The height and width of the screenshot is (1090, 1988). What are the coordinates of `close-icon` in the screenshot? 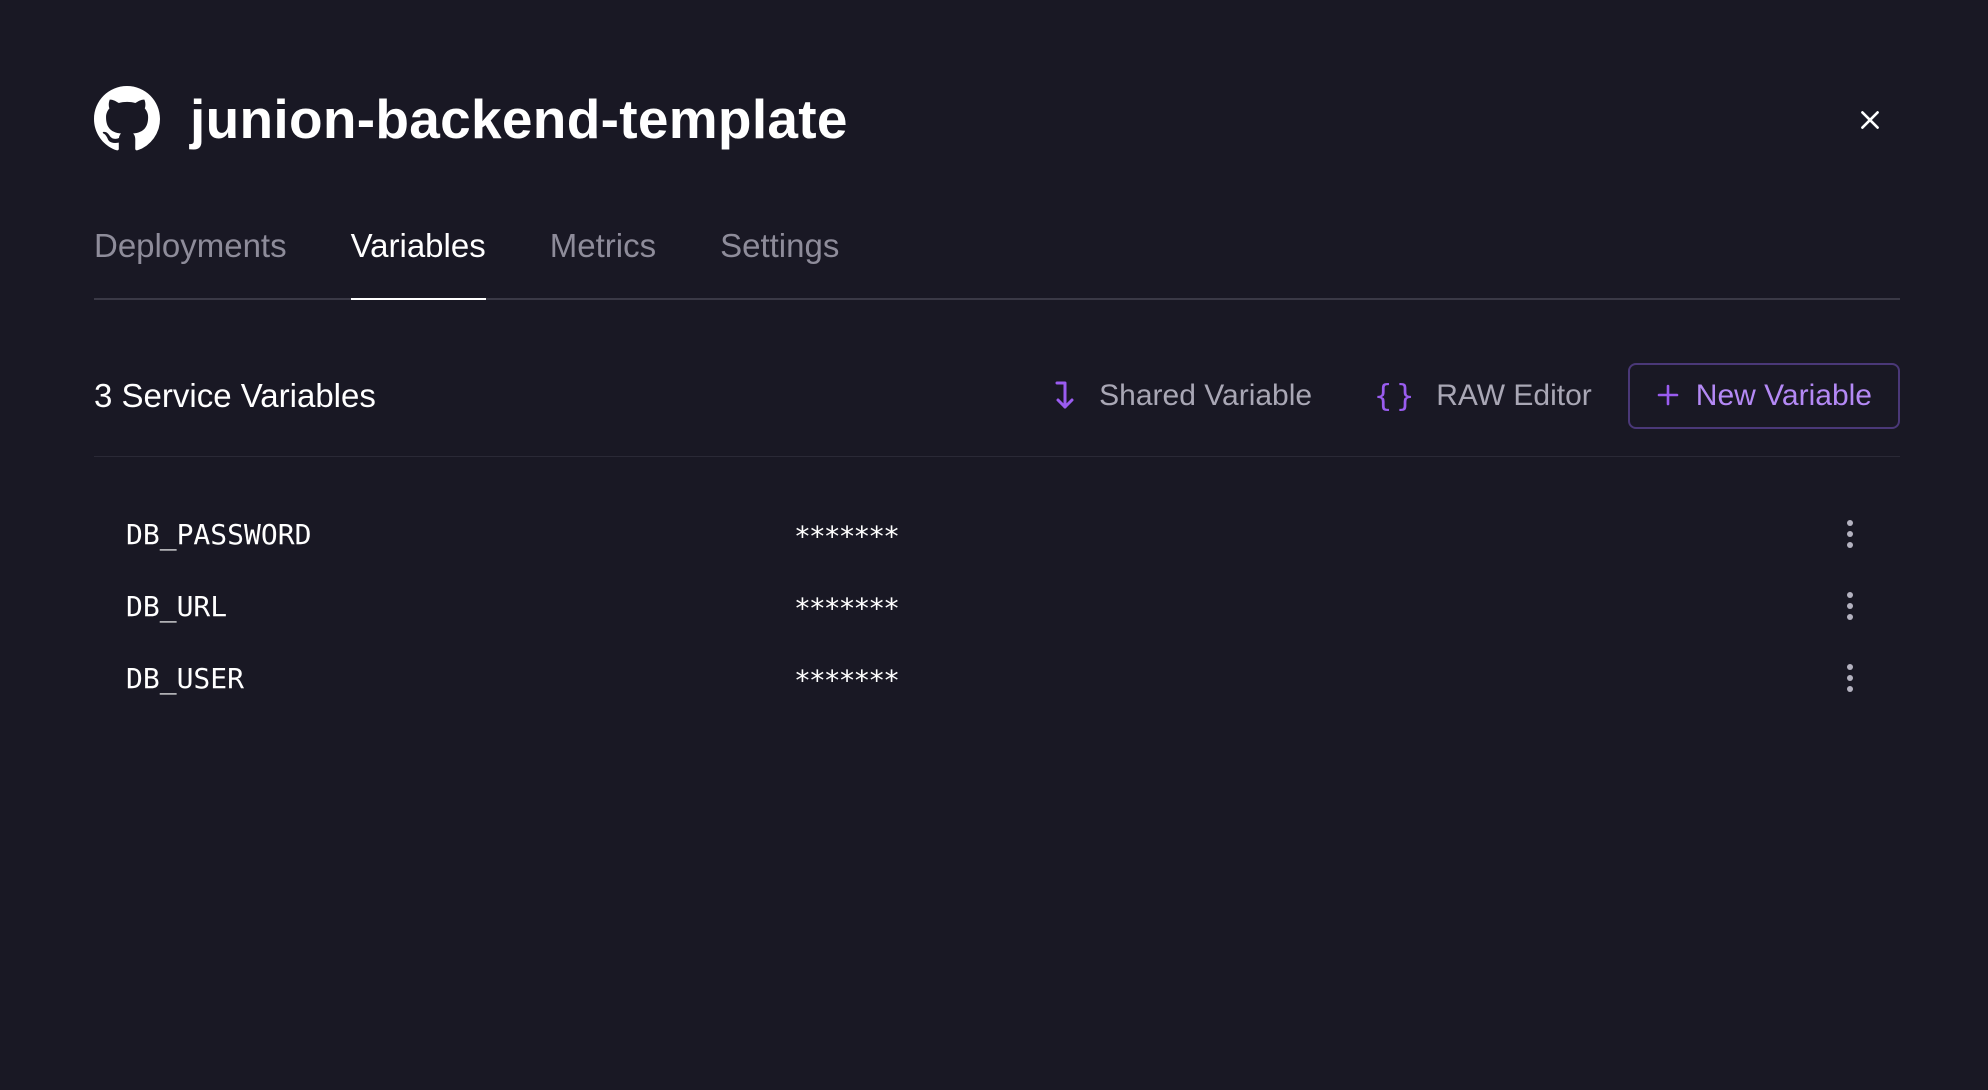 It's located at (1870, 120).